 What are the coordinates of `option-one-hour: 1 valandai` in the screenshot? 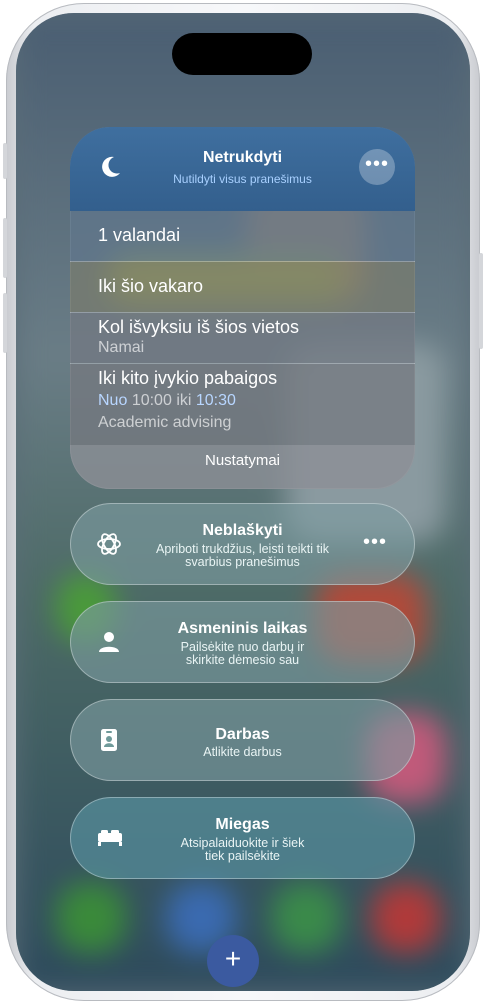 It's located at (242, 236).